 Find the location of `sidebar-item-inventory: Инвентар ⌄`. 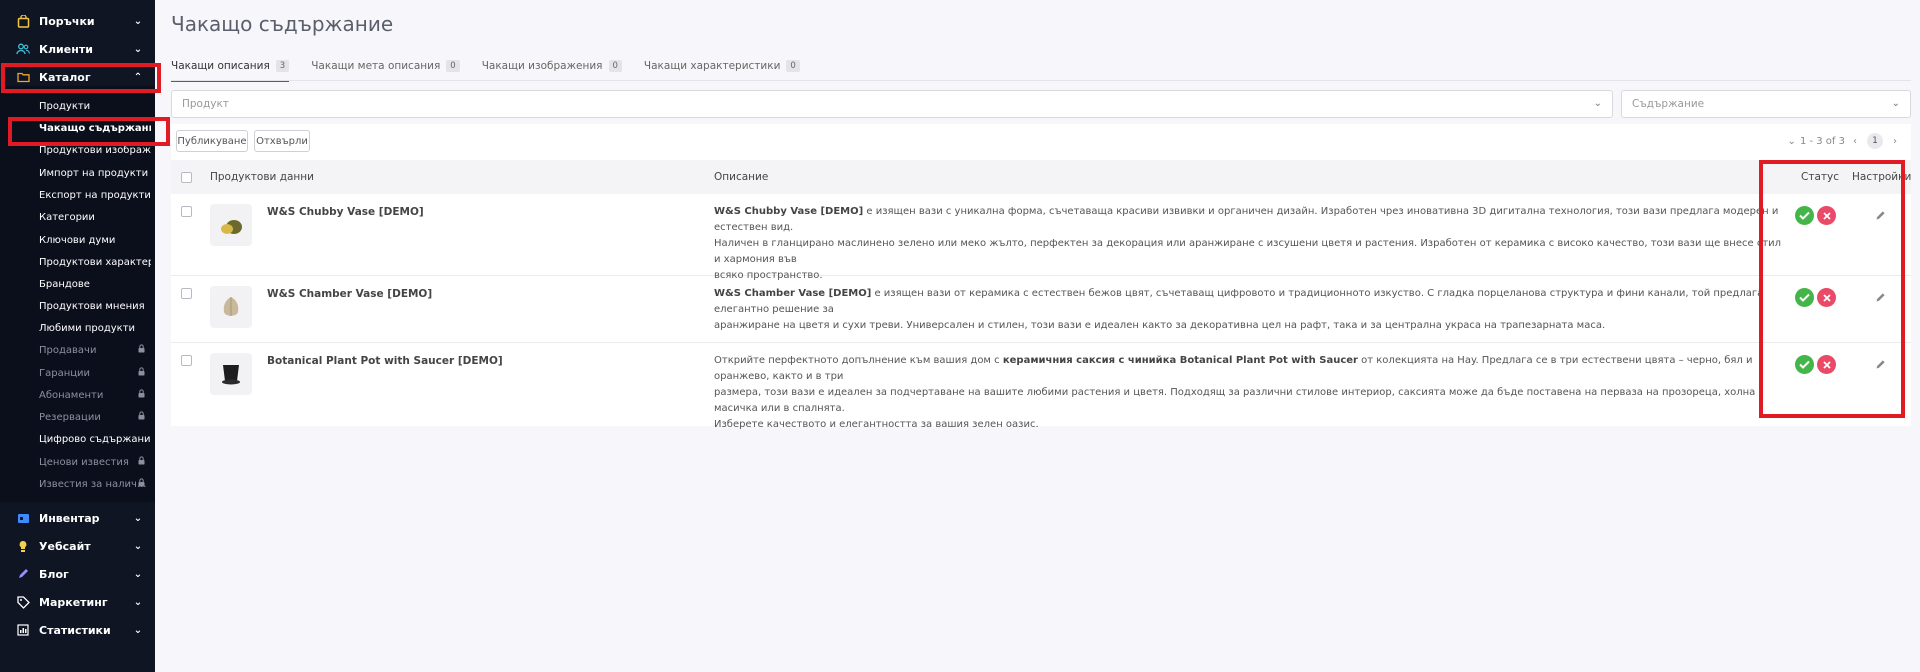

sidebar-item-inventory: Инвентар ⌄ is located at coordinates (77, 518).